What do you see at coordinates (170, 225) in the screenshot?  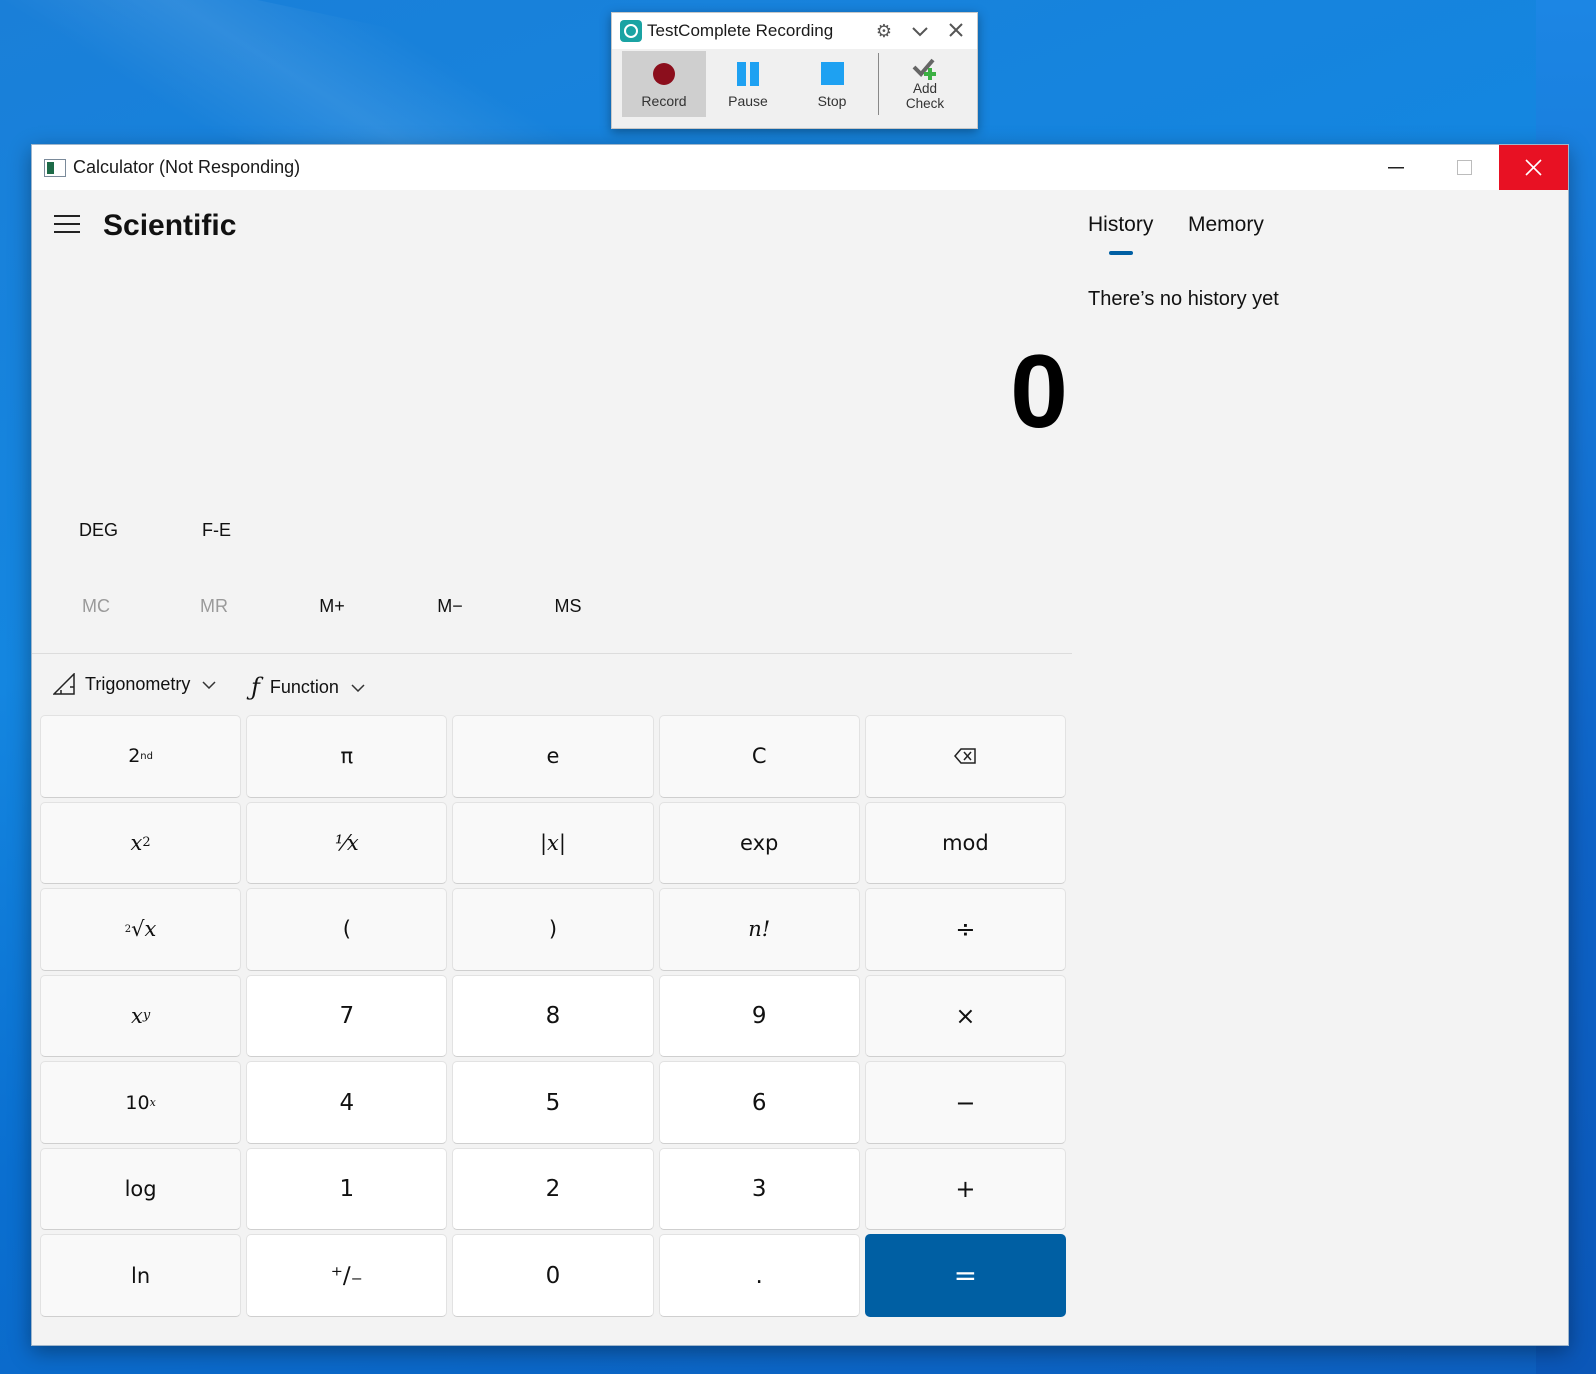 I see `mode-title: Scientific` at bounding box center [170, 225].